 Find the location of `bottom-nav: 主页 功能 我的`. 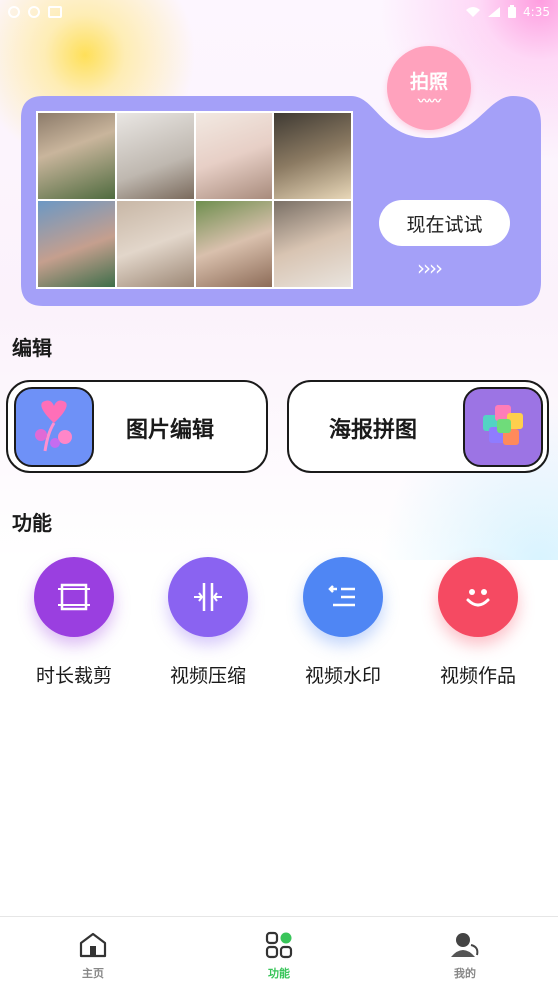

bottom-nav: 主页 功能 我的 is located at coordinates (279, 954).